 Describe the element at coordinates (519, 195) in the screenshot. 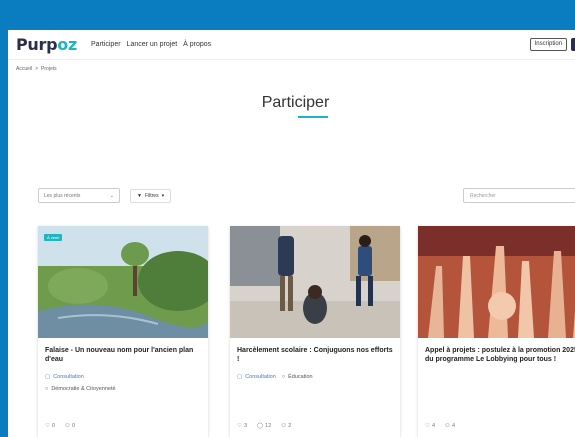

I see `search-input: Rechercher` at that location.